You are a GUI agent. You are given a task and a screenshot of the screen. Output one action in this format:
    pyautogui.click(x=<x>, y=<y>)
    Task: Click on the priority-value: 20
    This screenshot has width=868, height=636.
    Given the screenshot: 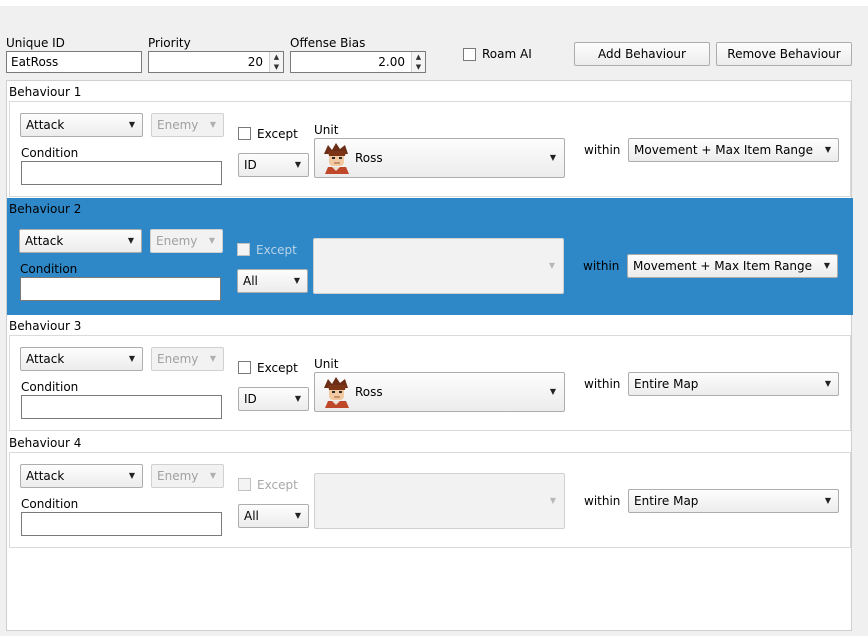 What is the action you would take?
    pyautogui.click(x=255, y=62)
    